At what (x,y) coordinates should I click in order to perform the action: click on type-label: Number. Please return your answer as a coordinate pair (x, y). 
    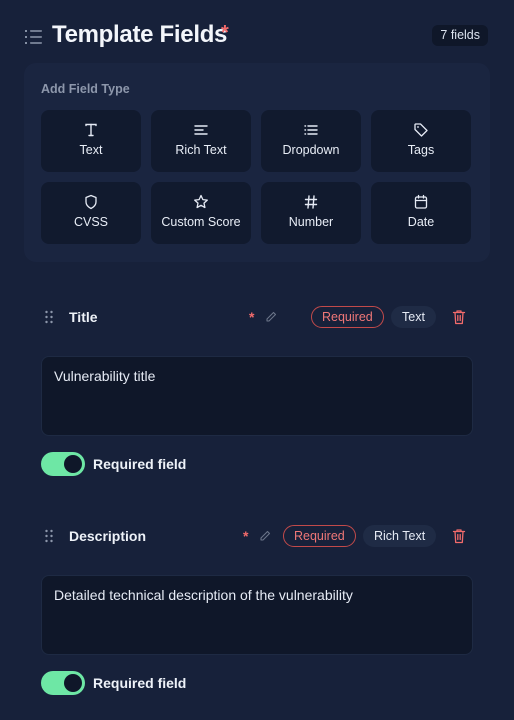
    Looking at the image, I should click on (311, 222).